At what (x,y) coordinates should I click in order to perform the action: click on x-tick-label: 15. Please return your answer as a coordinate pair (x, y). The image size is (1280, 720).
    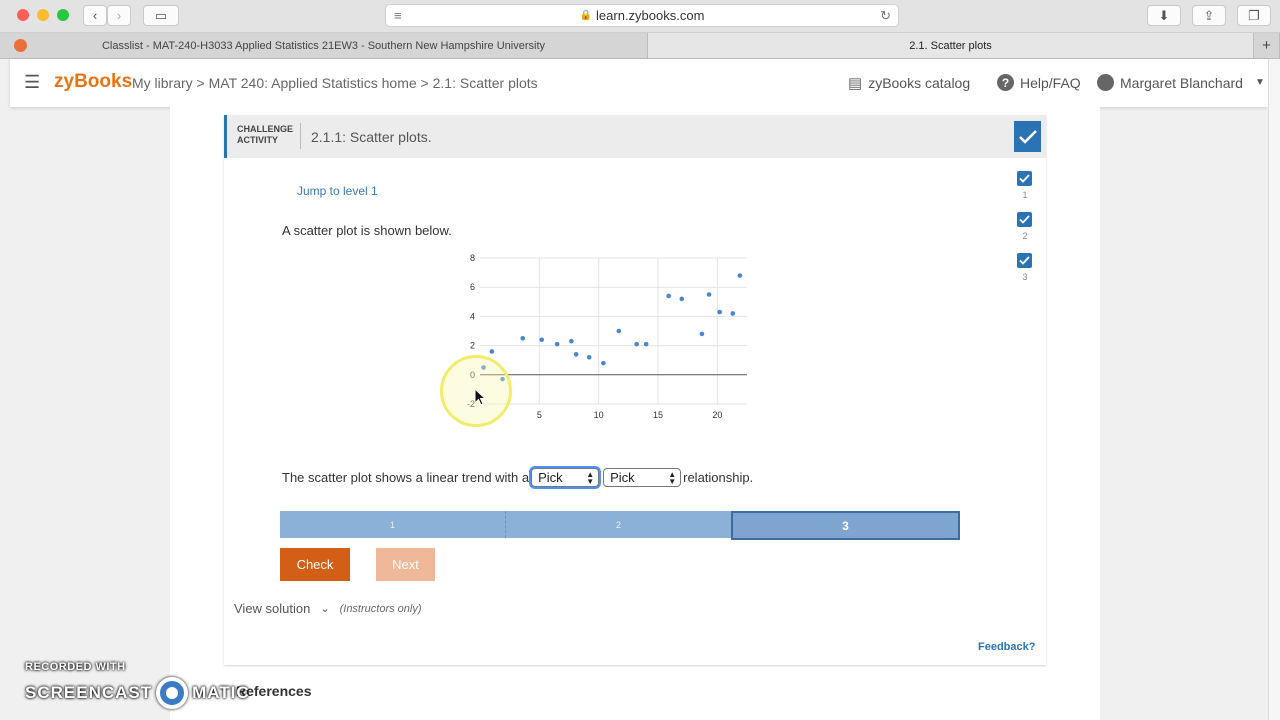
    Looking at the image, I should click on (658, 415).